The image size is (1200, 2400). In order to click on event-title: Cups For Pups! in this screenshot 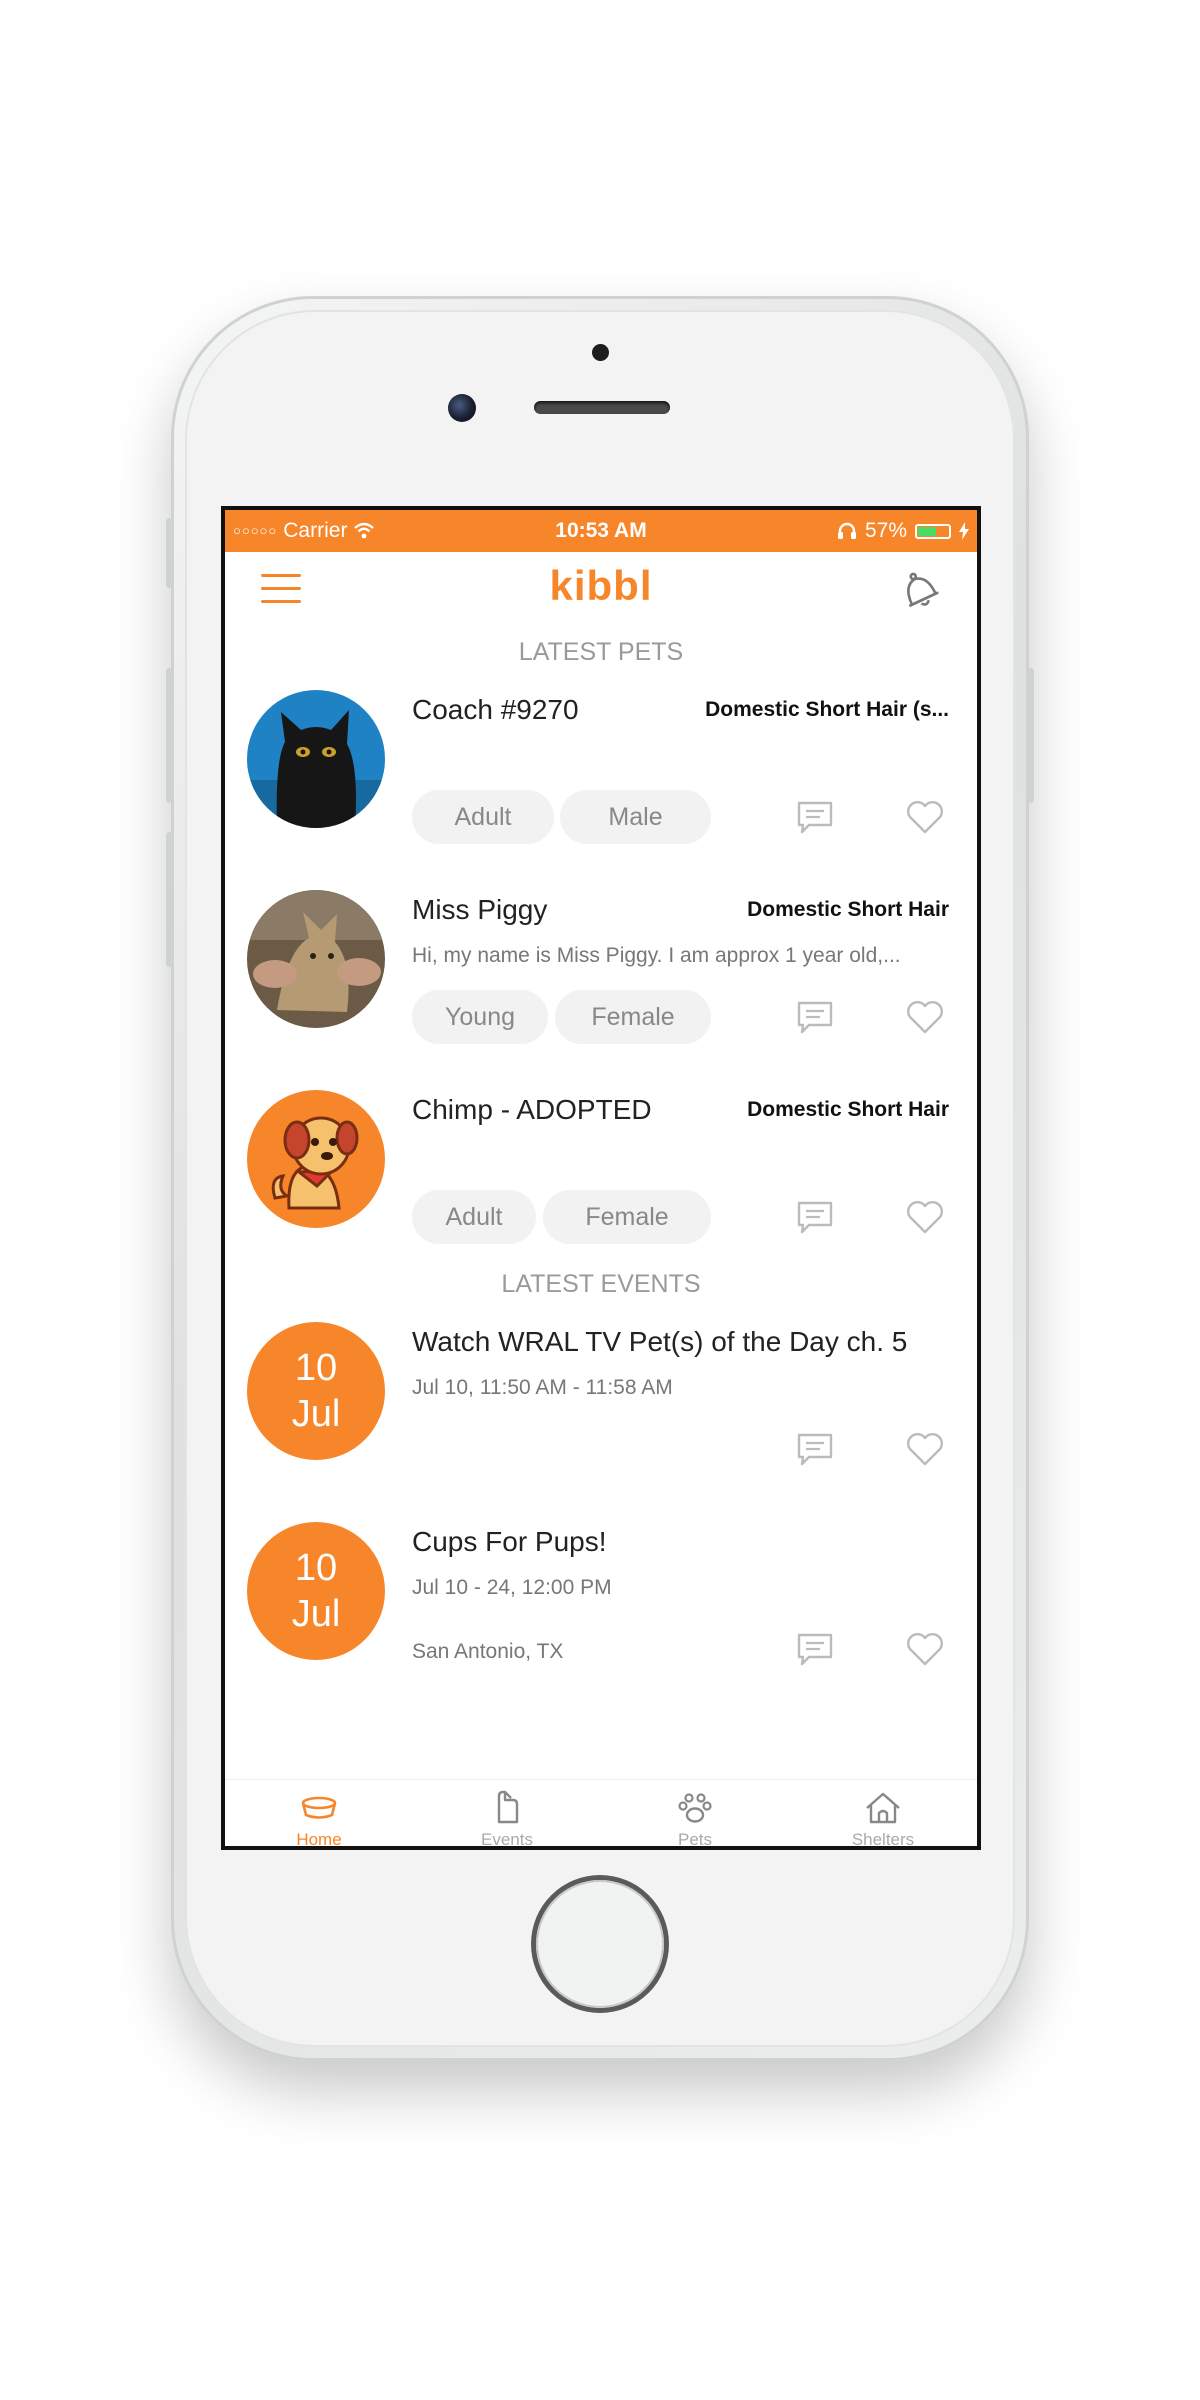, I will do `click(509, 1542)`.